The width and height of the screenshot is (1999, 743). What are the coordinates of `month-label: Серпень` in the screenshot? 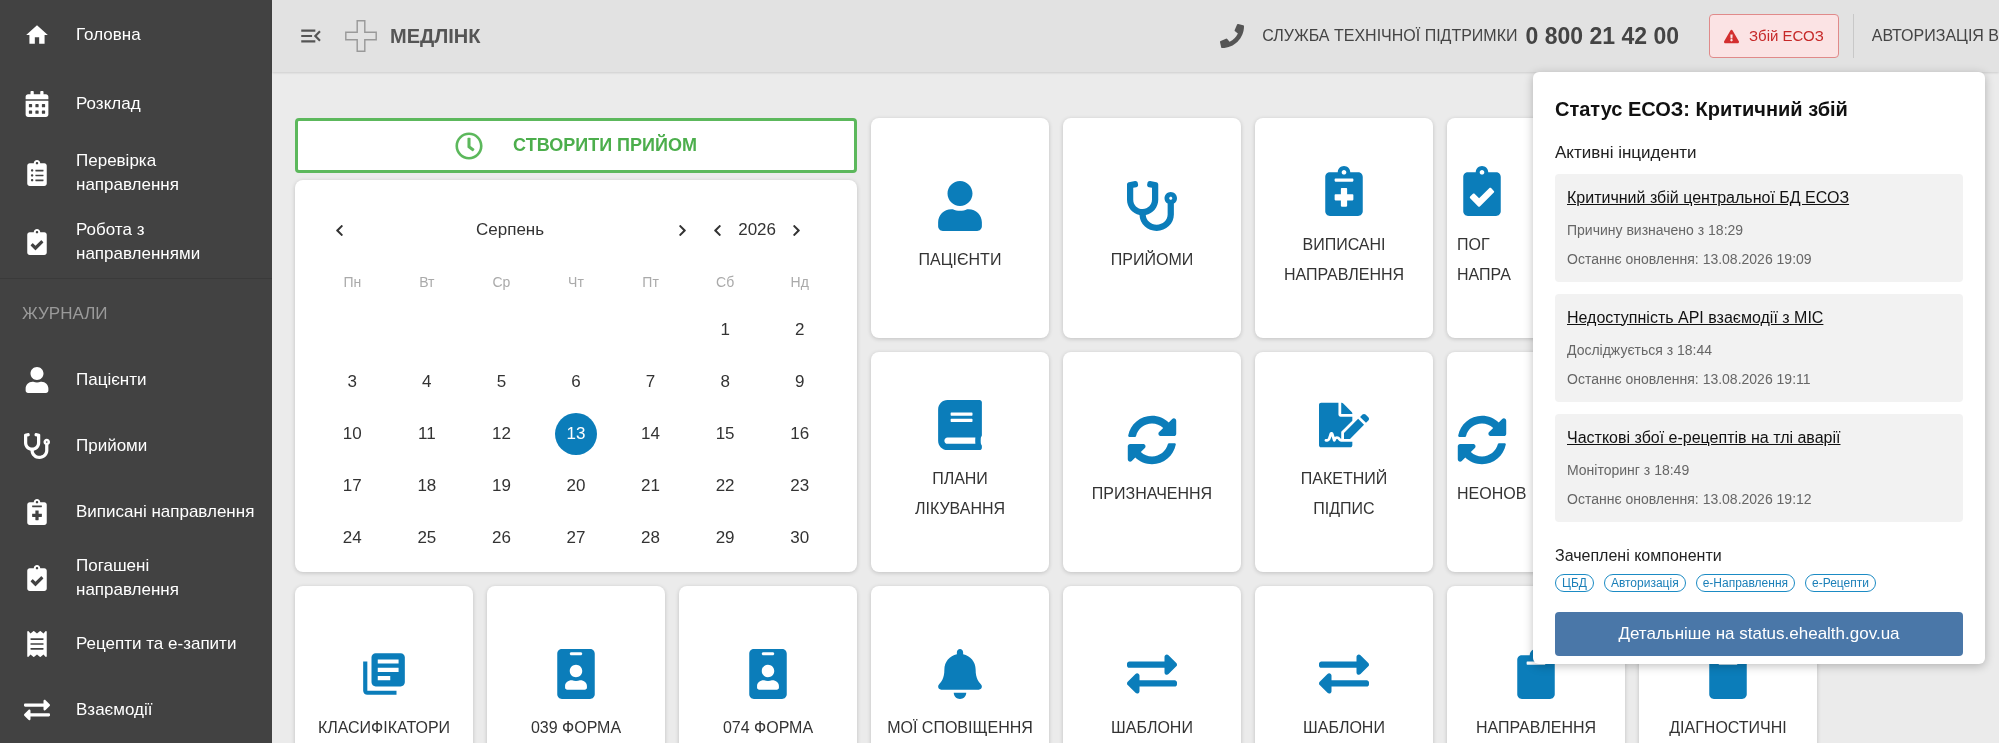 It's located at (510, 230).